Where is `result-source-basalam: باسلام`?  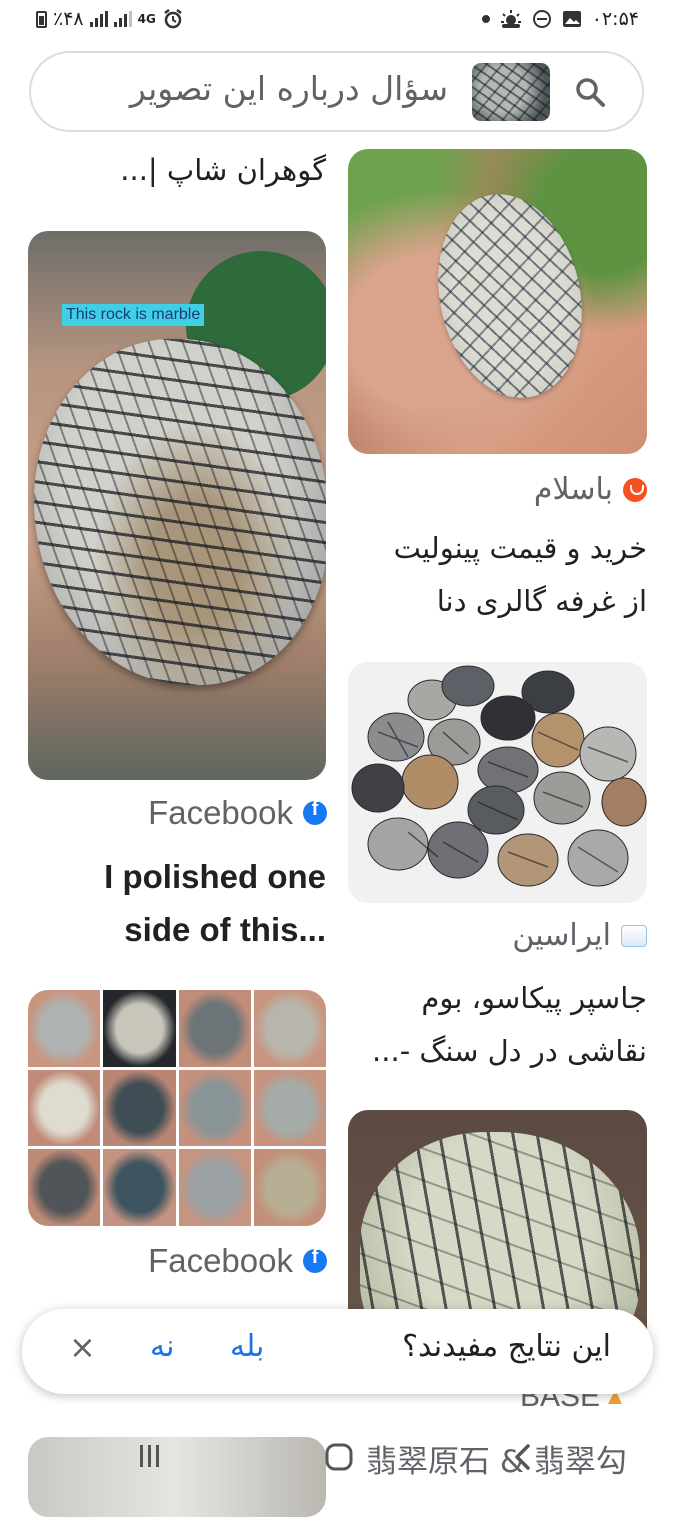 result-source-basalam: باسلام is located at coordinates (590, 489).